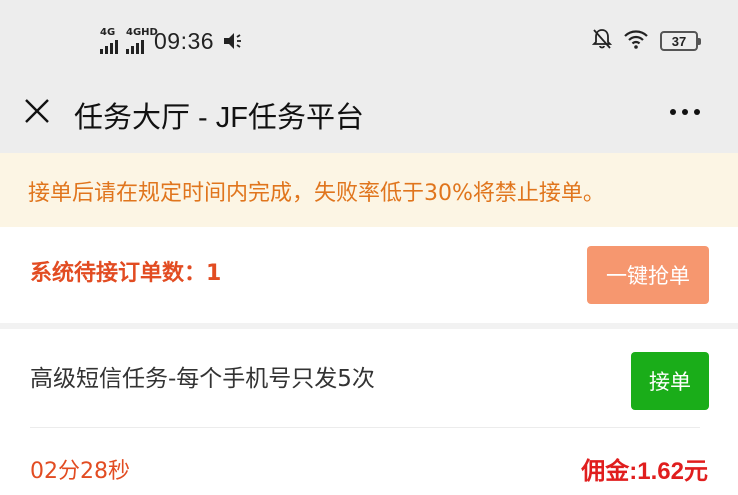  What do you see at coordinates (126, 273) in the screenshot?
I see `pending-orders-count: 系统待接订单数：1` at bounding box center [126, 273].